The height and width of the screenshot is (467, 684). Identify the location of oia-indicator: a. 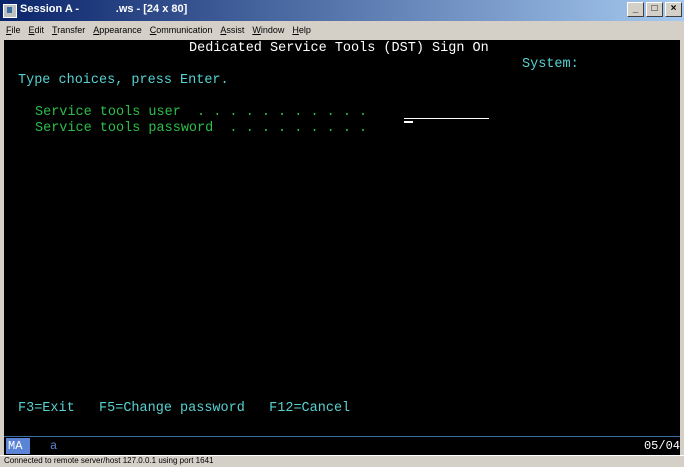
(54, 446).